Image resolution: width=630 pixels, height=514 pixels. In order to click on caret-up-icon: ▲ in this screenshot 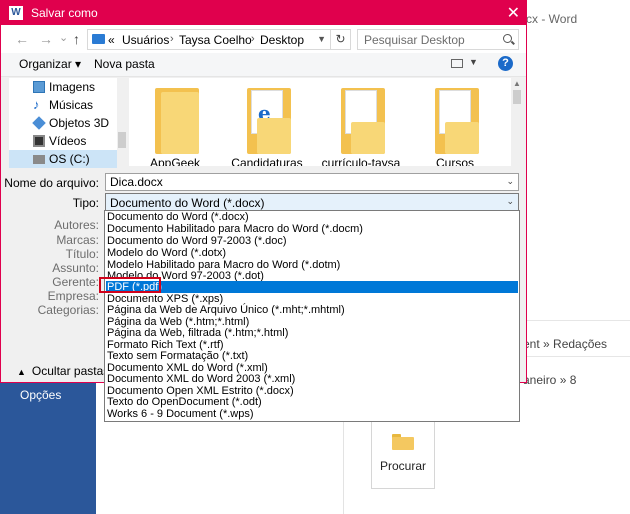, I will do `click(21, 372)`.